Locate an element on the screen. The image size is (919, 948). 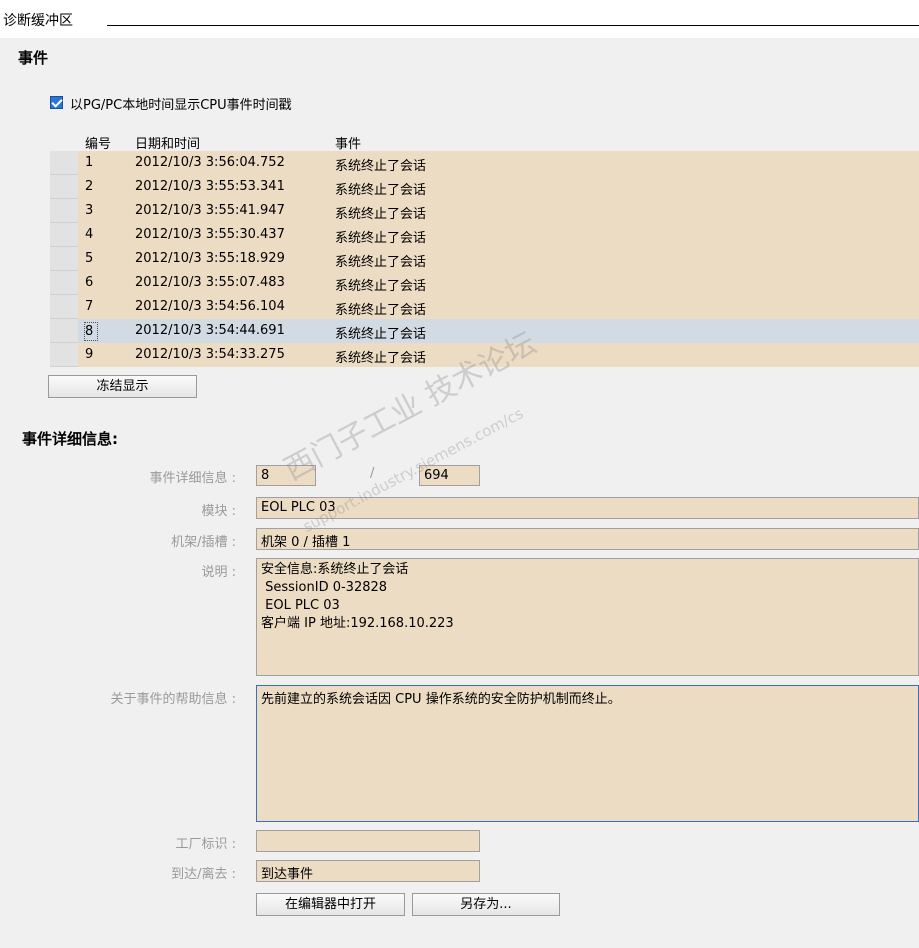
cell-no: 3 is located at coordinates (89, 210).